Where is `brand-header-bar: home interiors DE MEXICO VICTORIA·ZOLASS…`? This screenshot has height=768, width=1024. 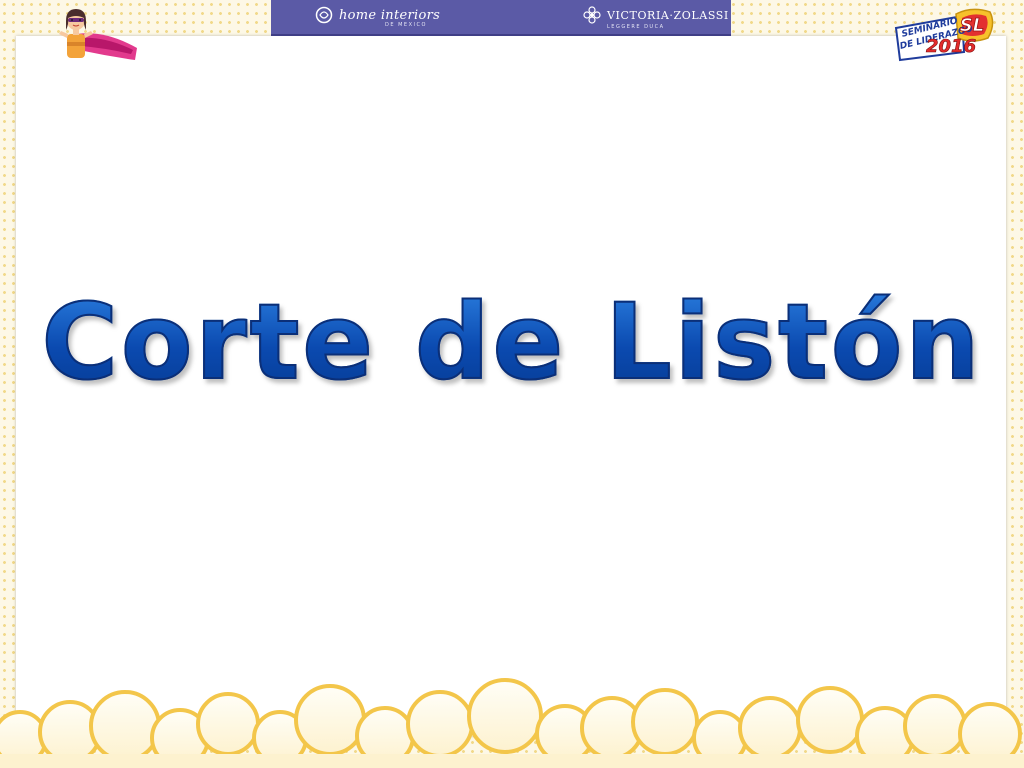 brand-header-bar: home interiors DE MEXICO VICTORIA·ZOLASS… is located at coordinates (501, 18).